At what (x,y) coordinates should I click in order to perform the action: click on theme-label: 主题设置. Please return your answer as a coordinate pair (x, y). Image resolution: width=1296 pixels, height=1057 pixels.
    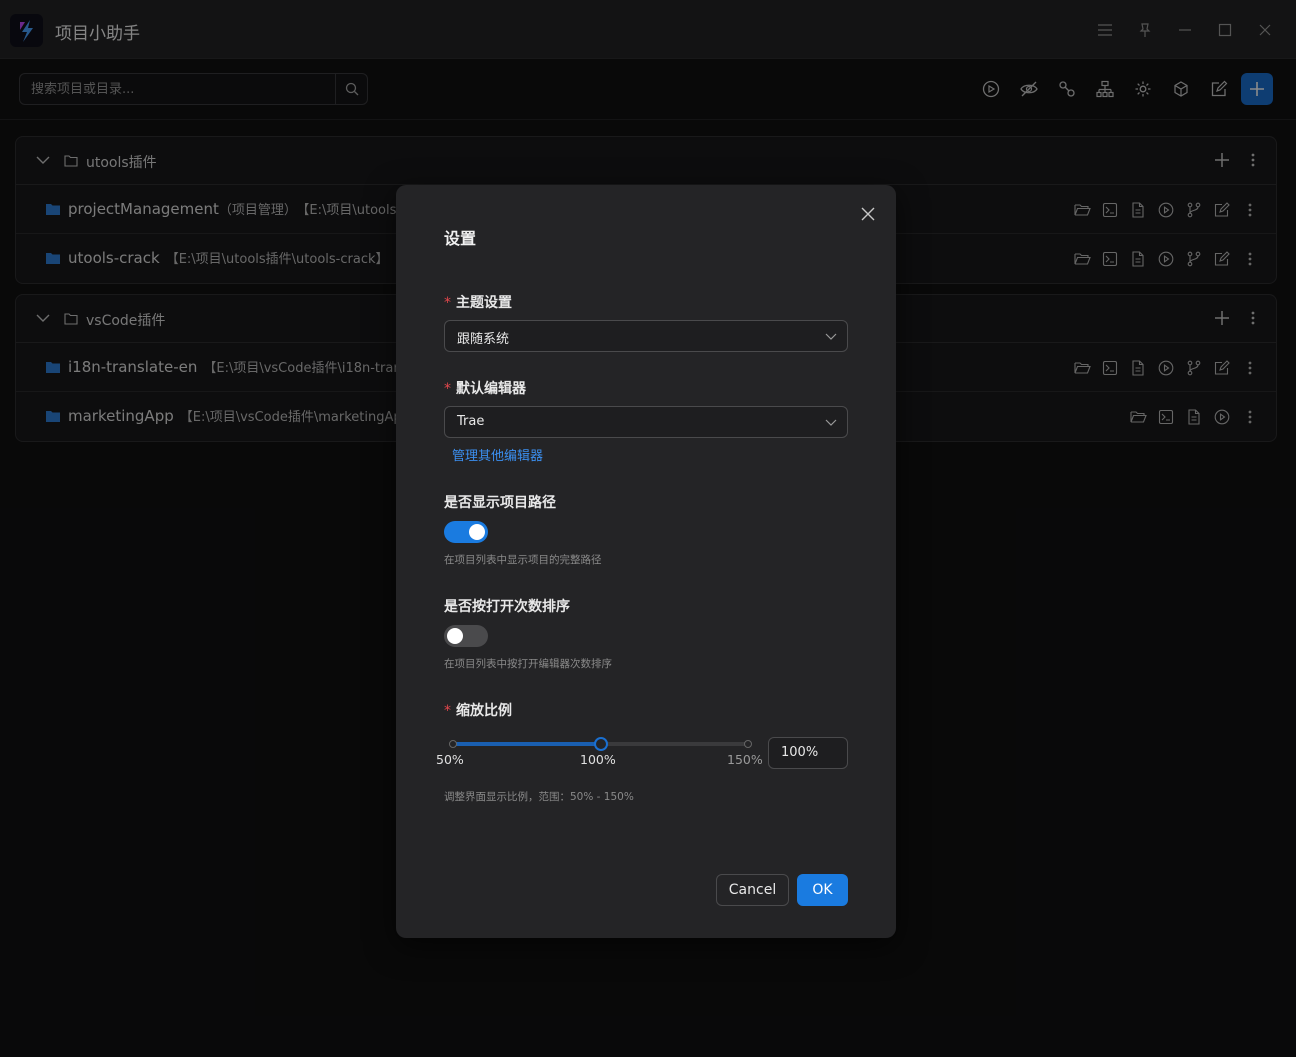
    Looking at the image, I should click on (484, 303).